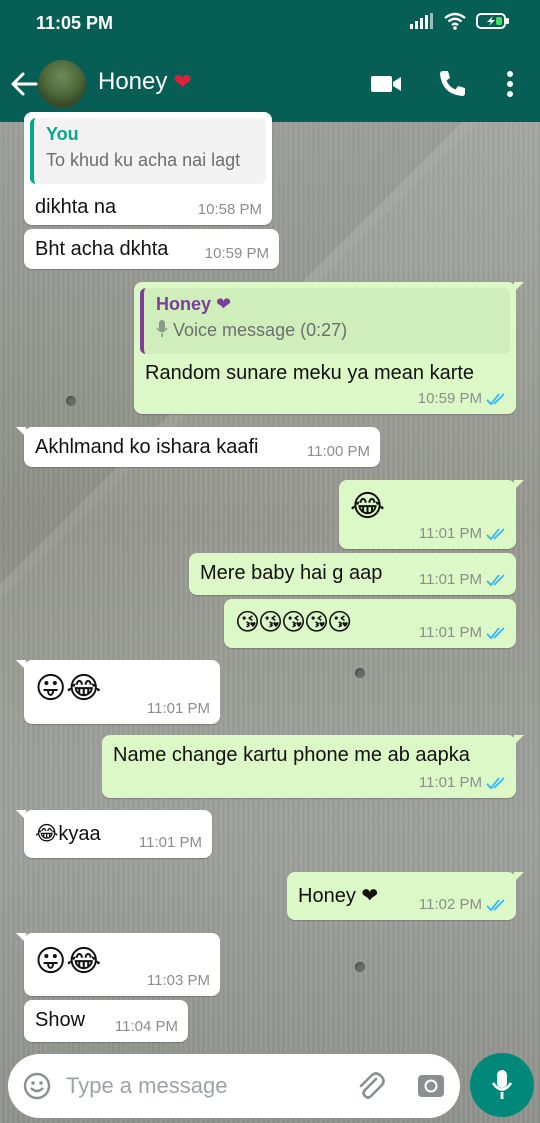  Describe the element at coordinates (370, 1086) in the screenshot. I see `attach-paperclip-icon` at that location.